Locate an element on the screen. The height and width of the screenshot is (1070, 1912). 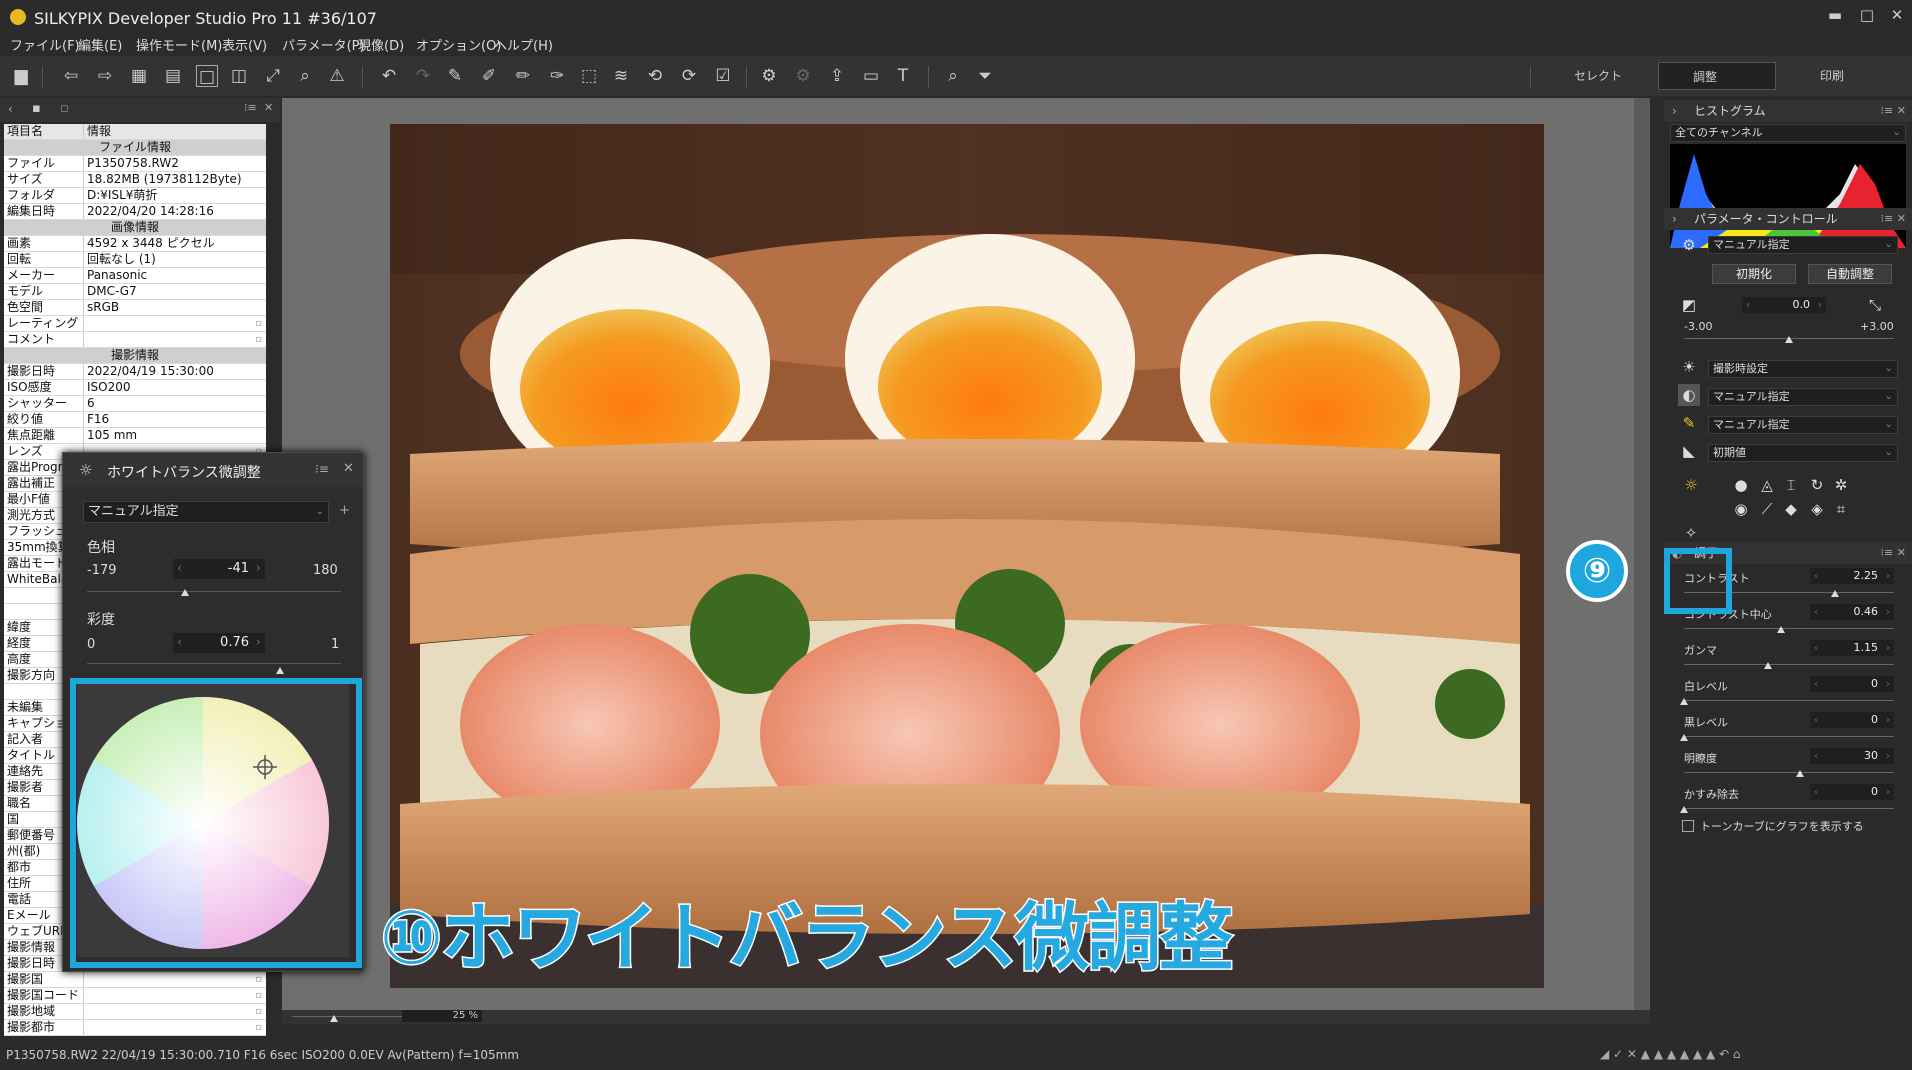
thumbnail-view-icon: ▦ is located at coordinates (139, 76).